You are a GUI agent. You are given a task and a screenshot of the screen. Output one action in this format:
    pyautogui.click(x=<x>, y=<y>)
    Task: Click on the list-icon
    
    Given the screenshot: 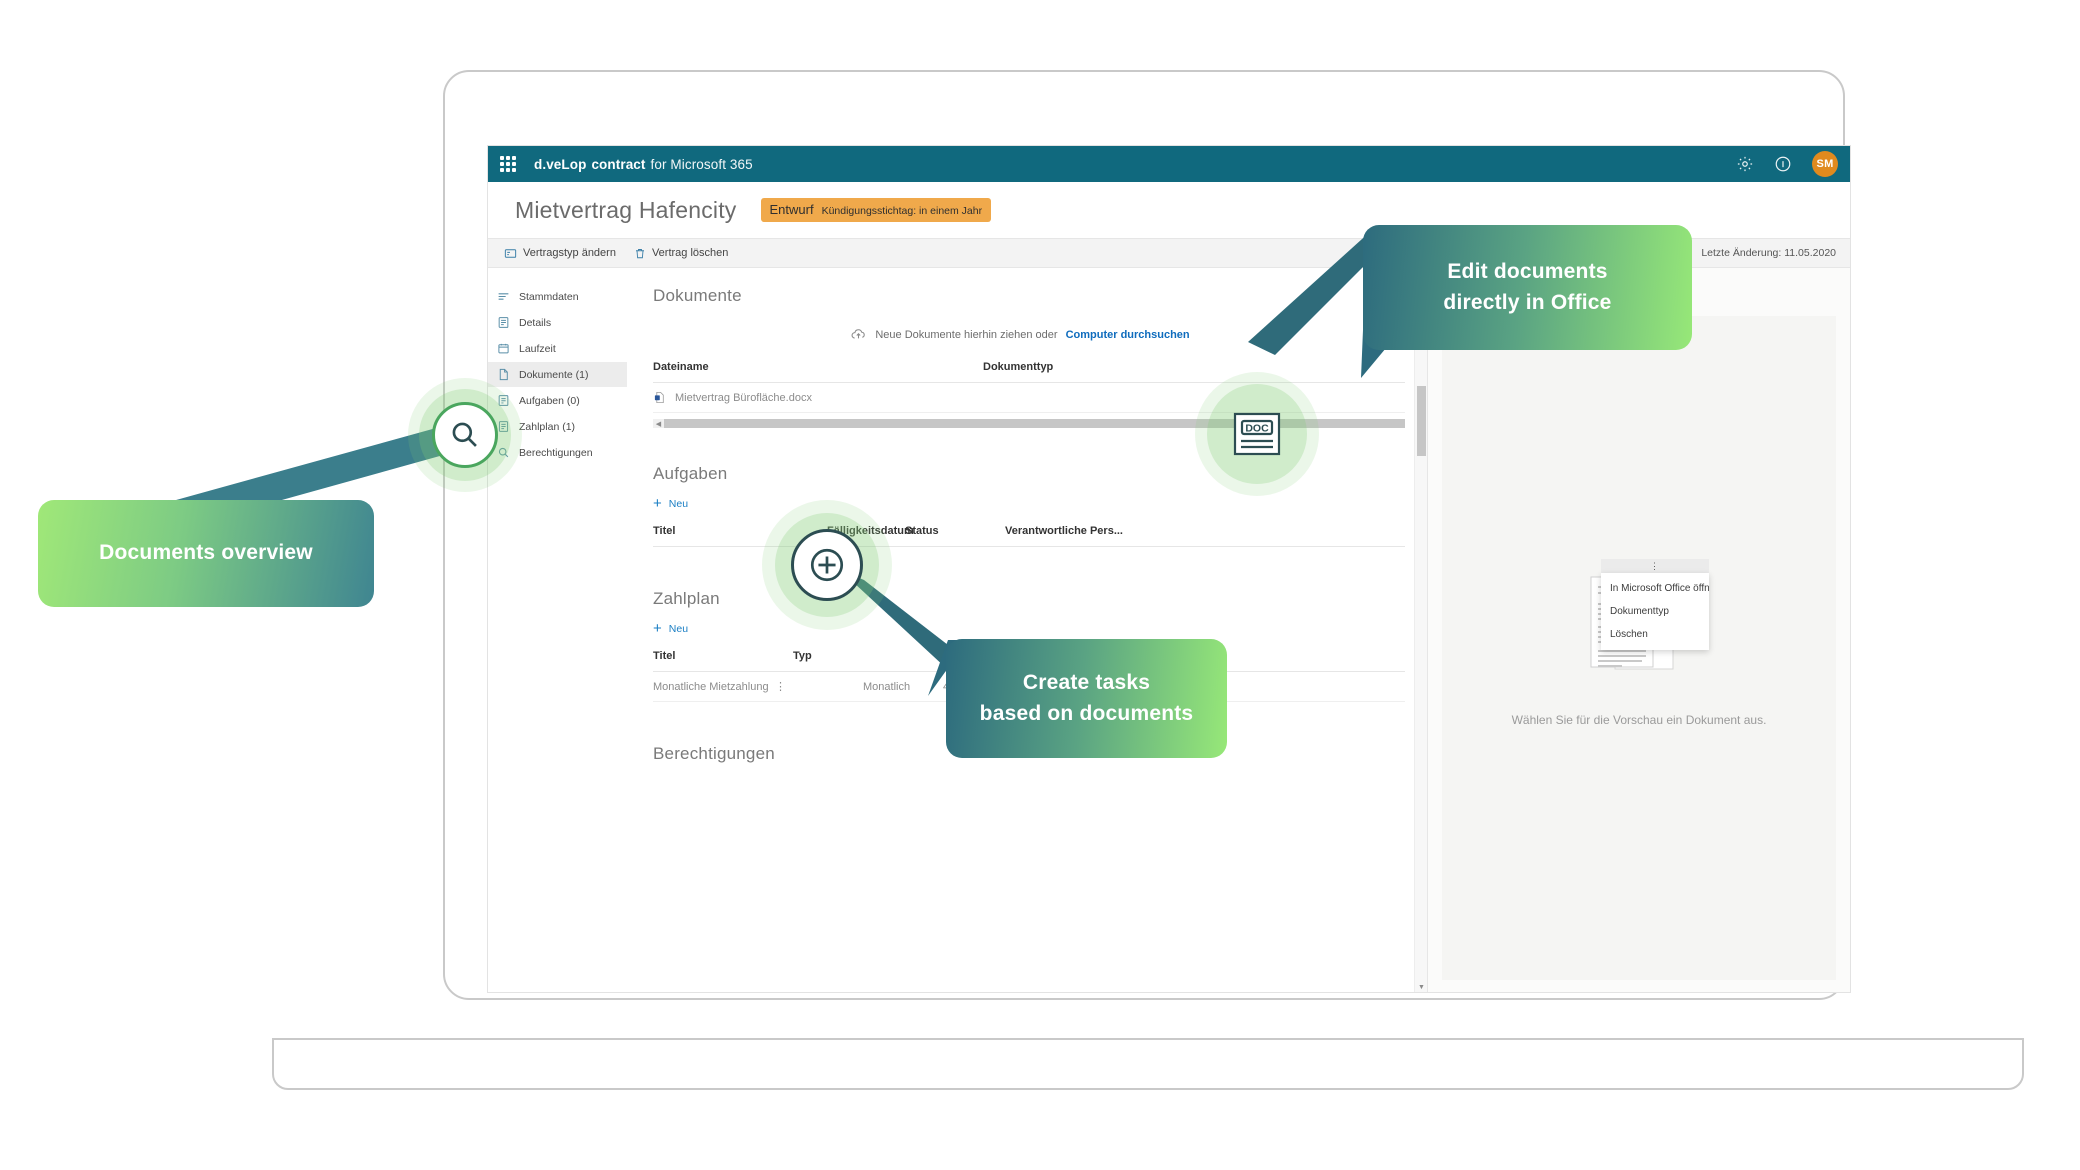 What is the action you would take?
    pyautogui.click(x=503, y=296)
    